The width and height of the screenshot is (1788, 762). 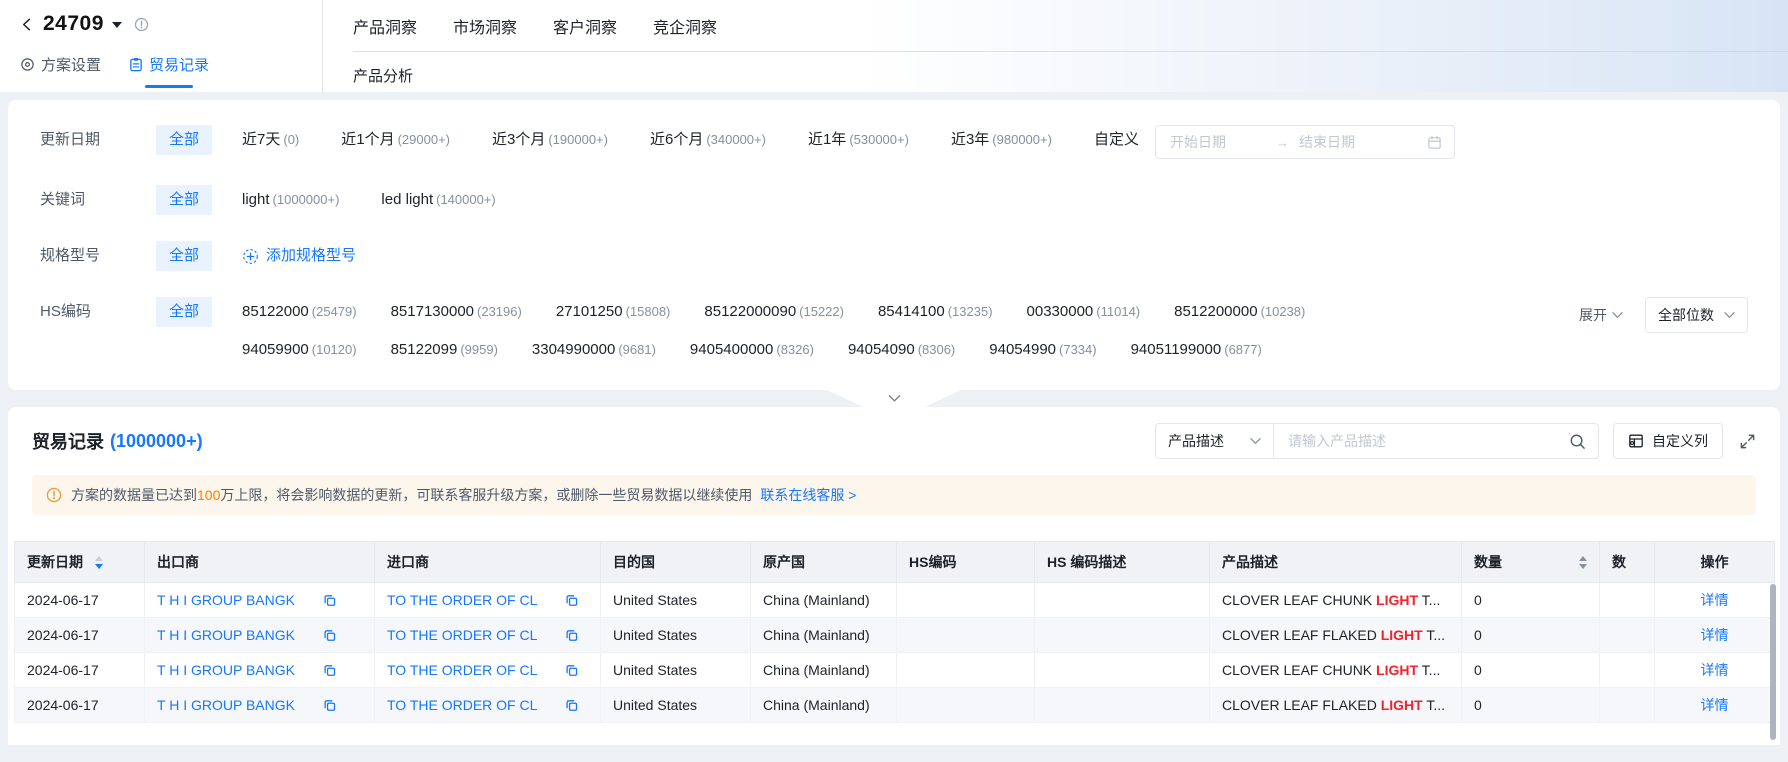 What do you see at coordinates (858, 140) in the screenshot?
I see `date-range-option: 近1年 (530000+)` at bounding box center [858, 140].